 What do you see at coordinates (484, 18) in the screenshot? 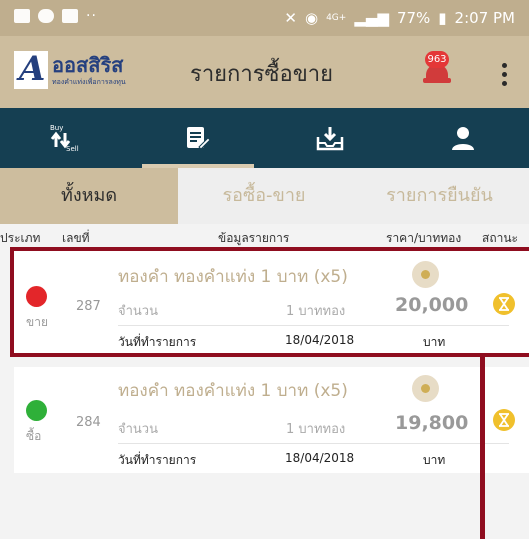
I see `clock: 2:07 PM` at bounding box center [484, 18].